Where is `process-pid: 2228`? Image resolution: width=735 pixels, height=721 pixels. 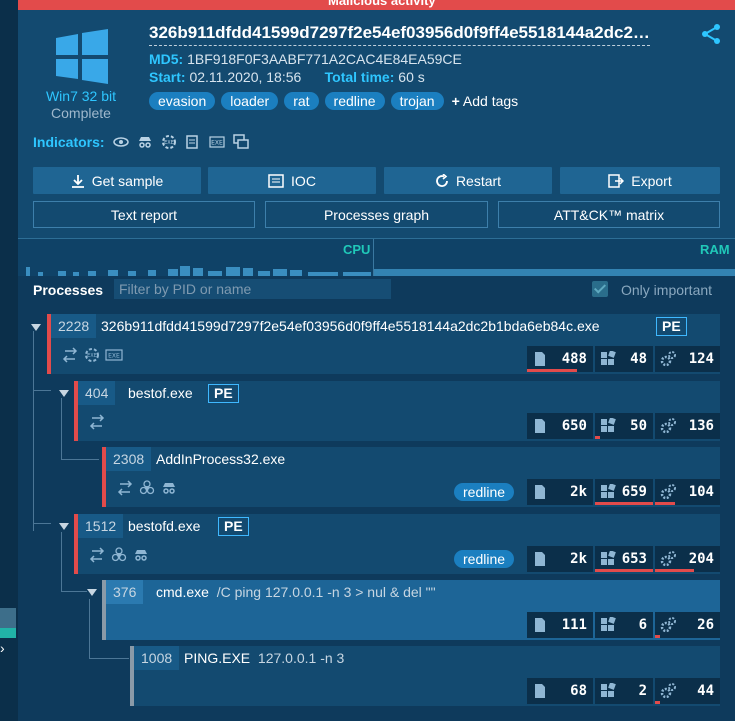
process-pid: 2228 is located at coordinates (74, 326).